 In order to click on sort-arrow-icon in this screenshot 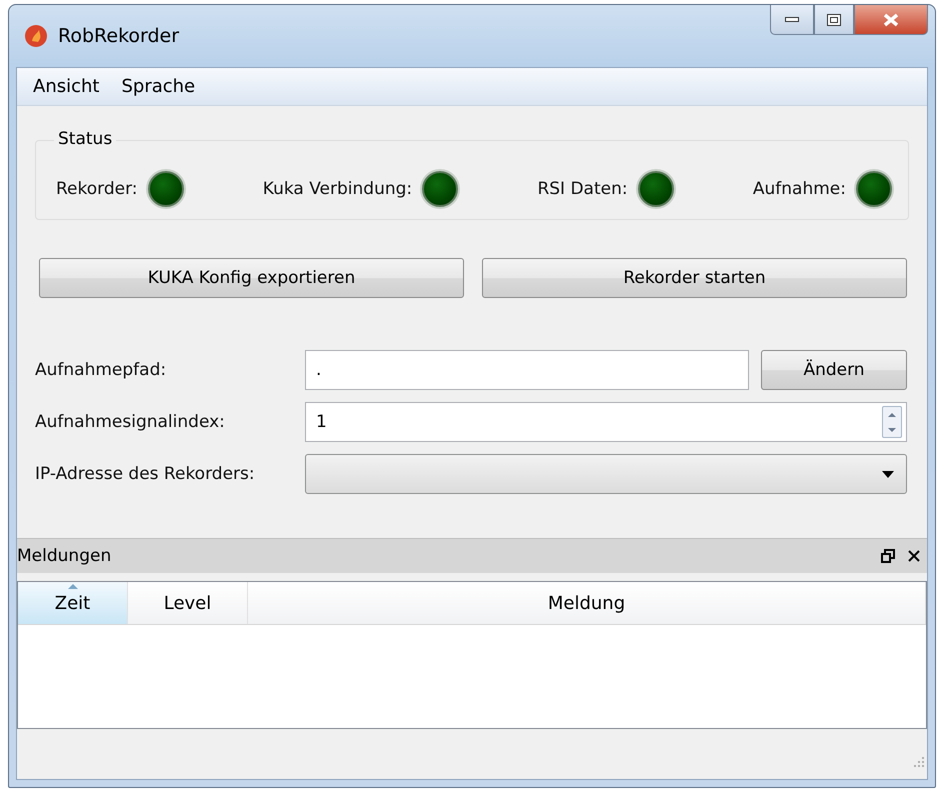, I will do `click(73, 586)`.